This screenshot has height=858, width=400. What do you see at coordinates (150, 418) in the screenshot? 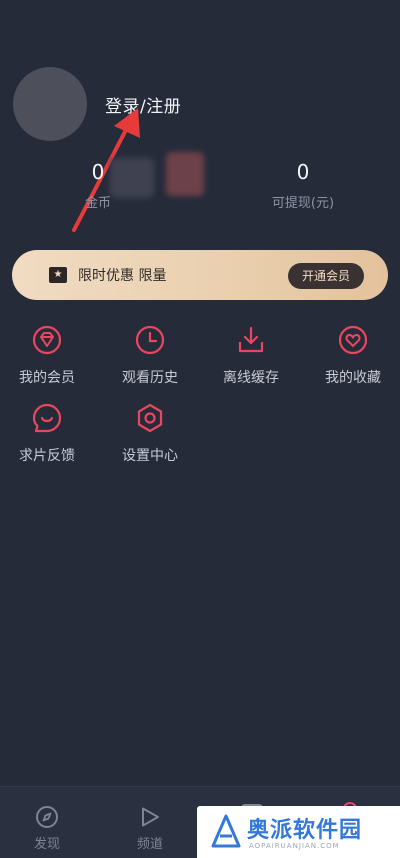
I see `settings-icon` at bounding box center [150, 418].